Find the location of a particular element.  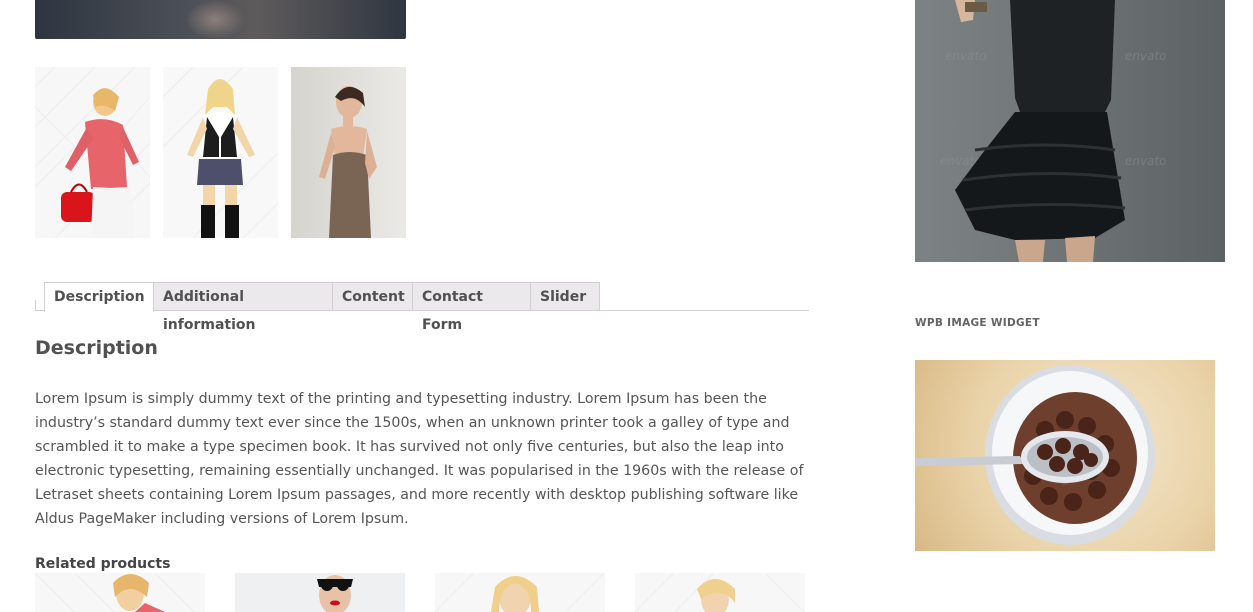

image-widget-title: WPB IMAGE WIDGET is located at coordinates (977, 323).